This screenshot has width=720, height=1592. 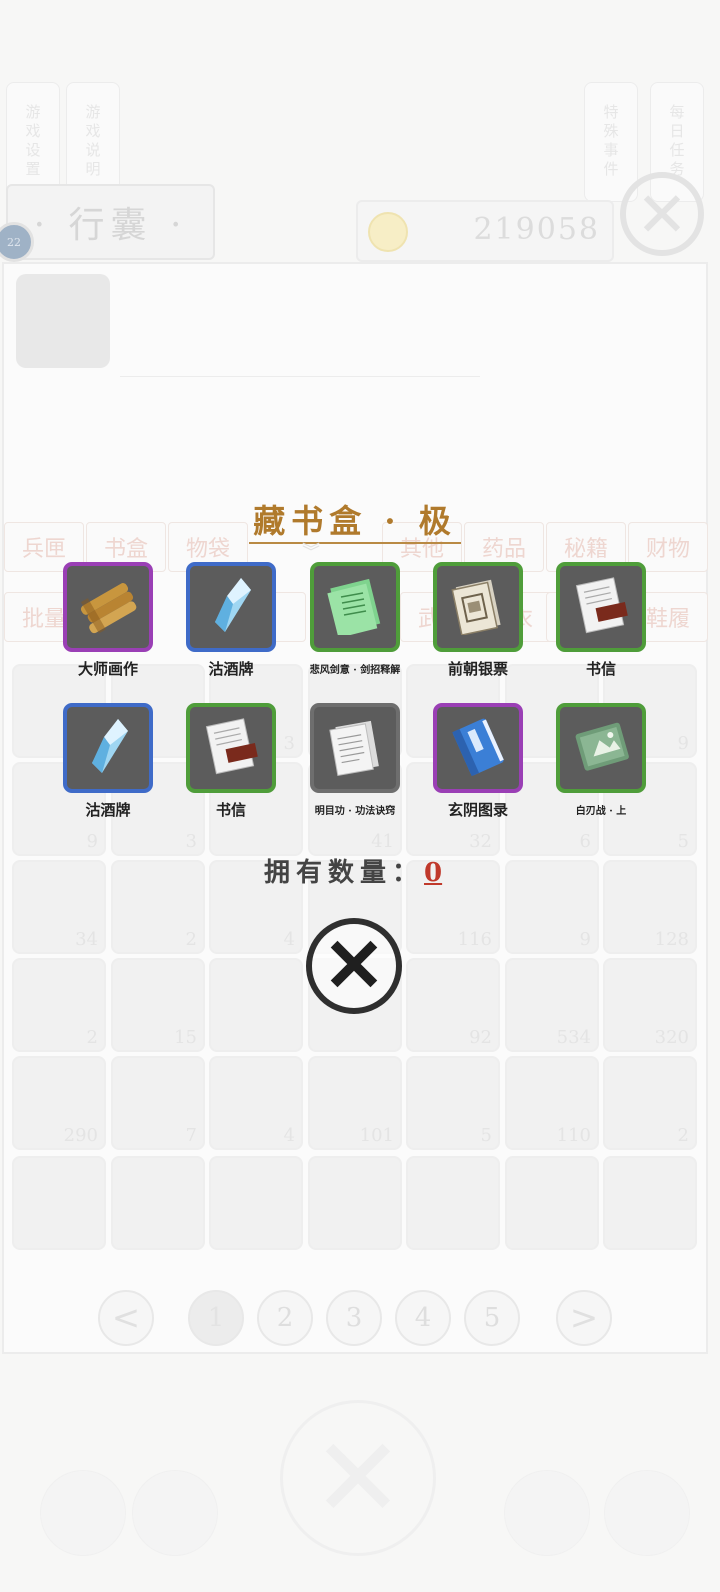 What do you see at coordinates (662, 214) in the screenshot?
I see `close-bag-button: ✕` at bounding box center [662, 214].